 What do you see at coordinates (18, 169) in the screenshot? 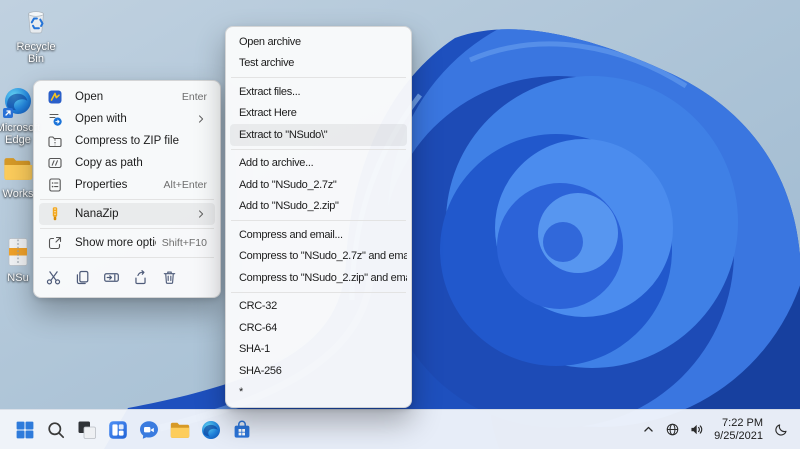
I see `folder-icon` at bounding box center [18, 169].